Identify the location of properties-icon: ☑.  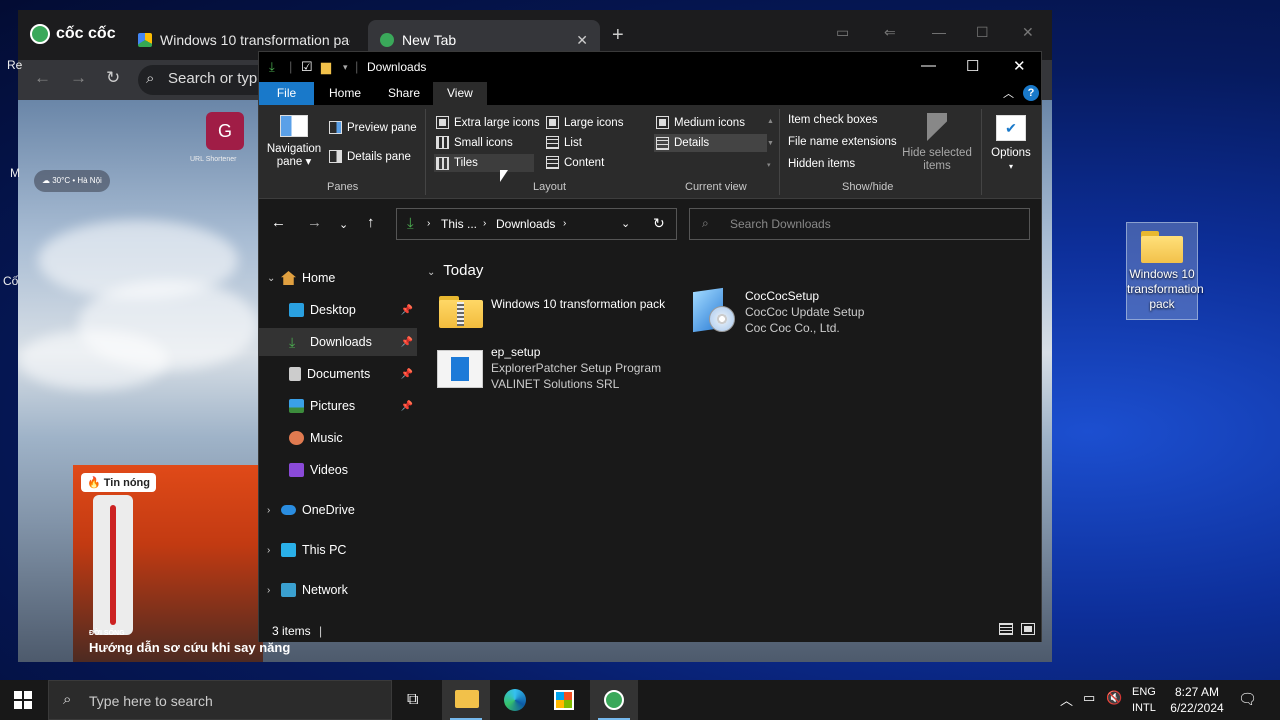
(307, 67).